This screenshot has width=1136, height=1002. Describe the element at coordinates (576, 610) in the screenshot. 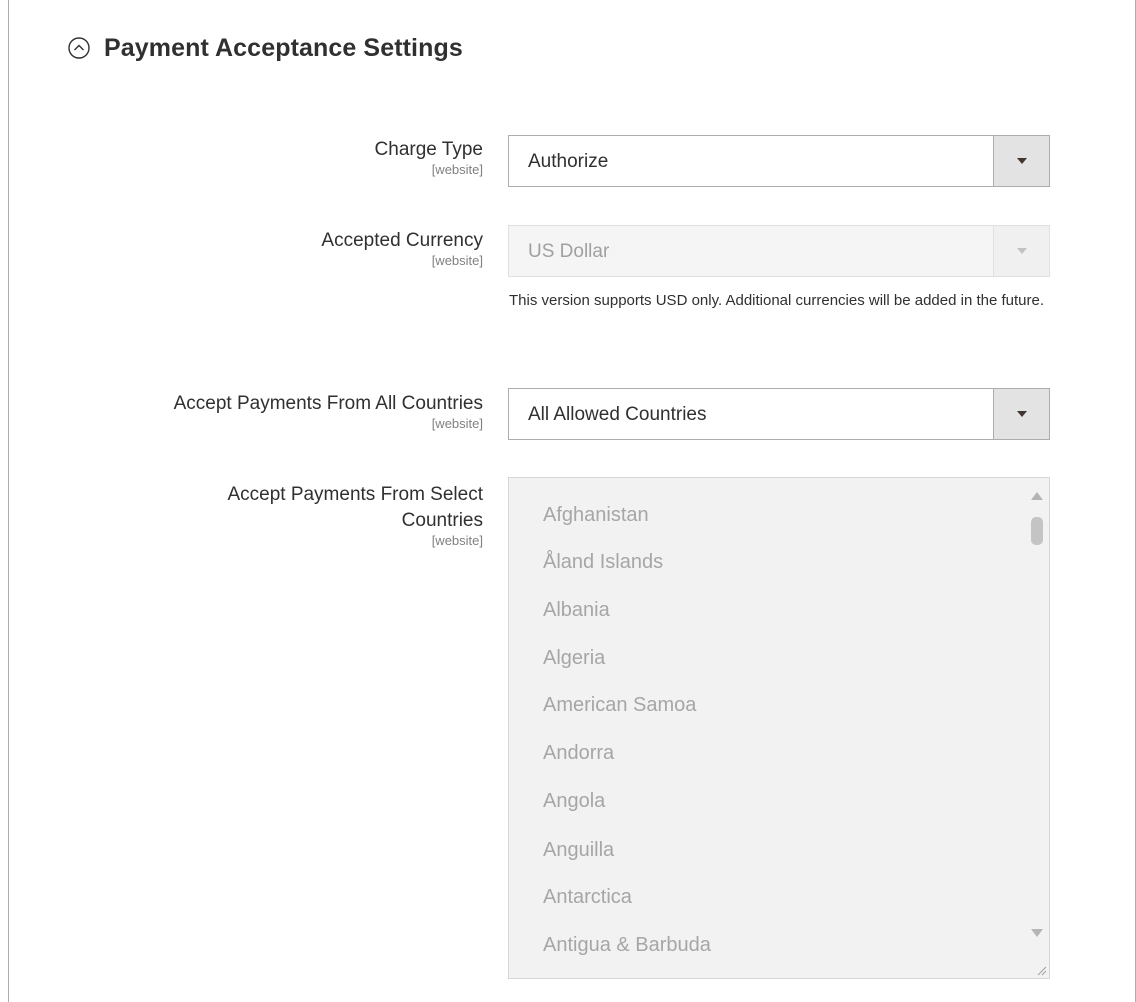

I see `country-option: Albania` at that location.